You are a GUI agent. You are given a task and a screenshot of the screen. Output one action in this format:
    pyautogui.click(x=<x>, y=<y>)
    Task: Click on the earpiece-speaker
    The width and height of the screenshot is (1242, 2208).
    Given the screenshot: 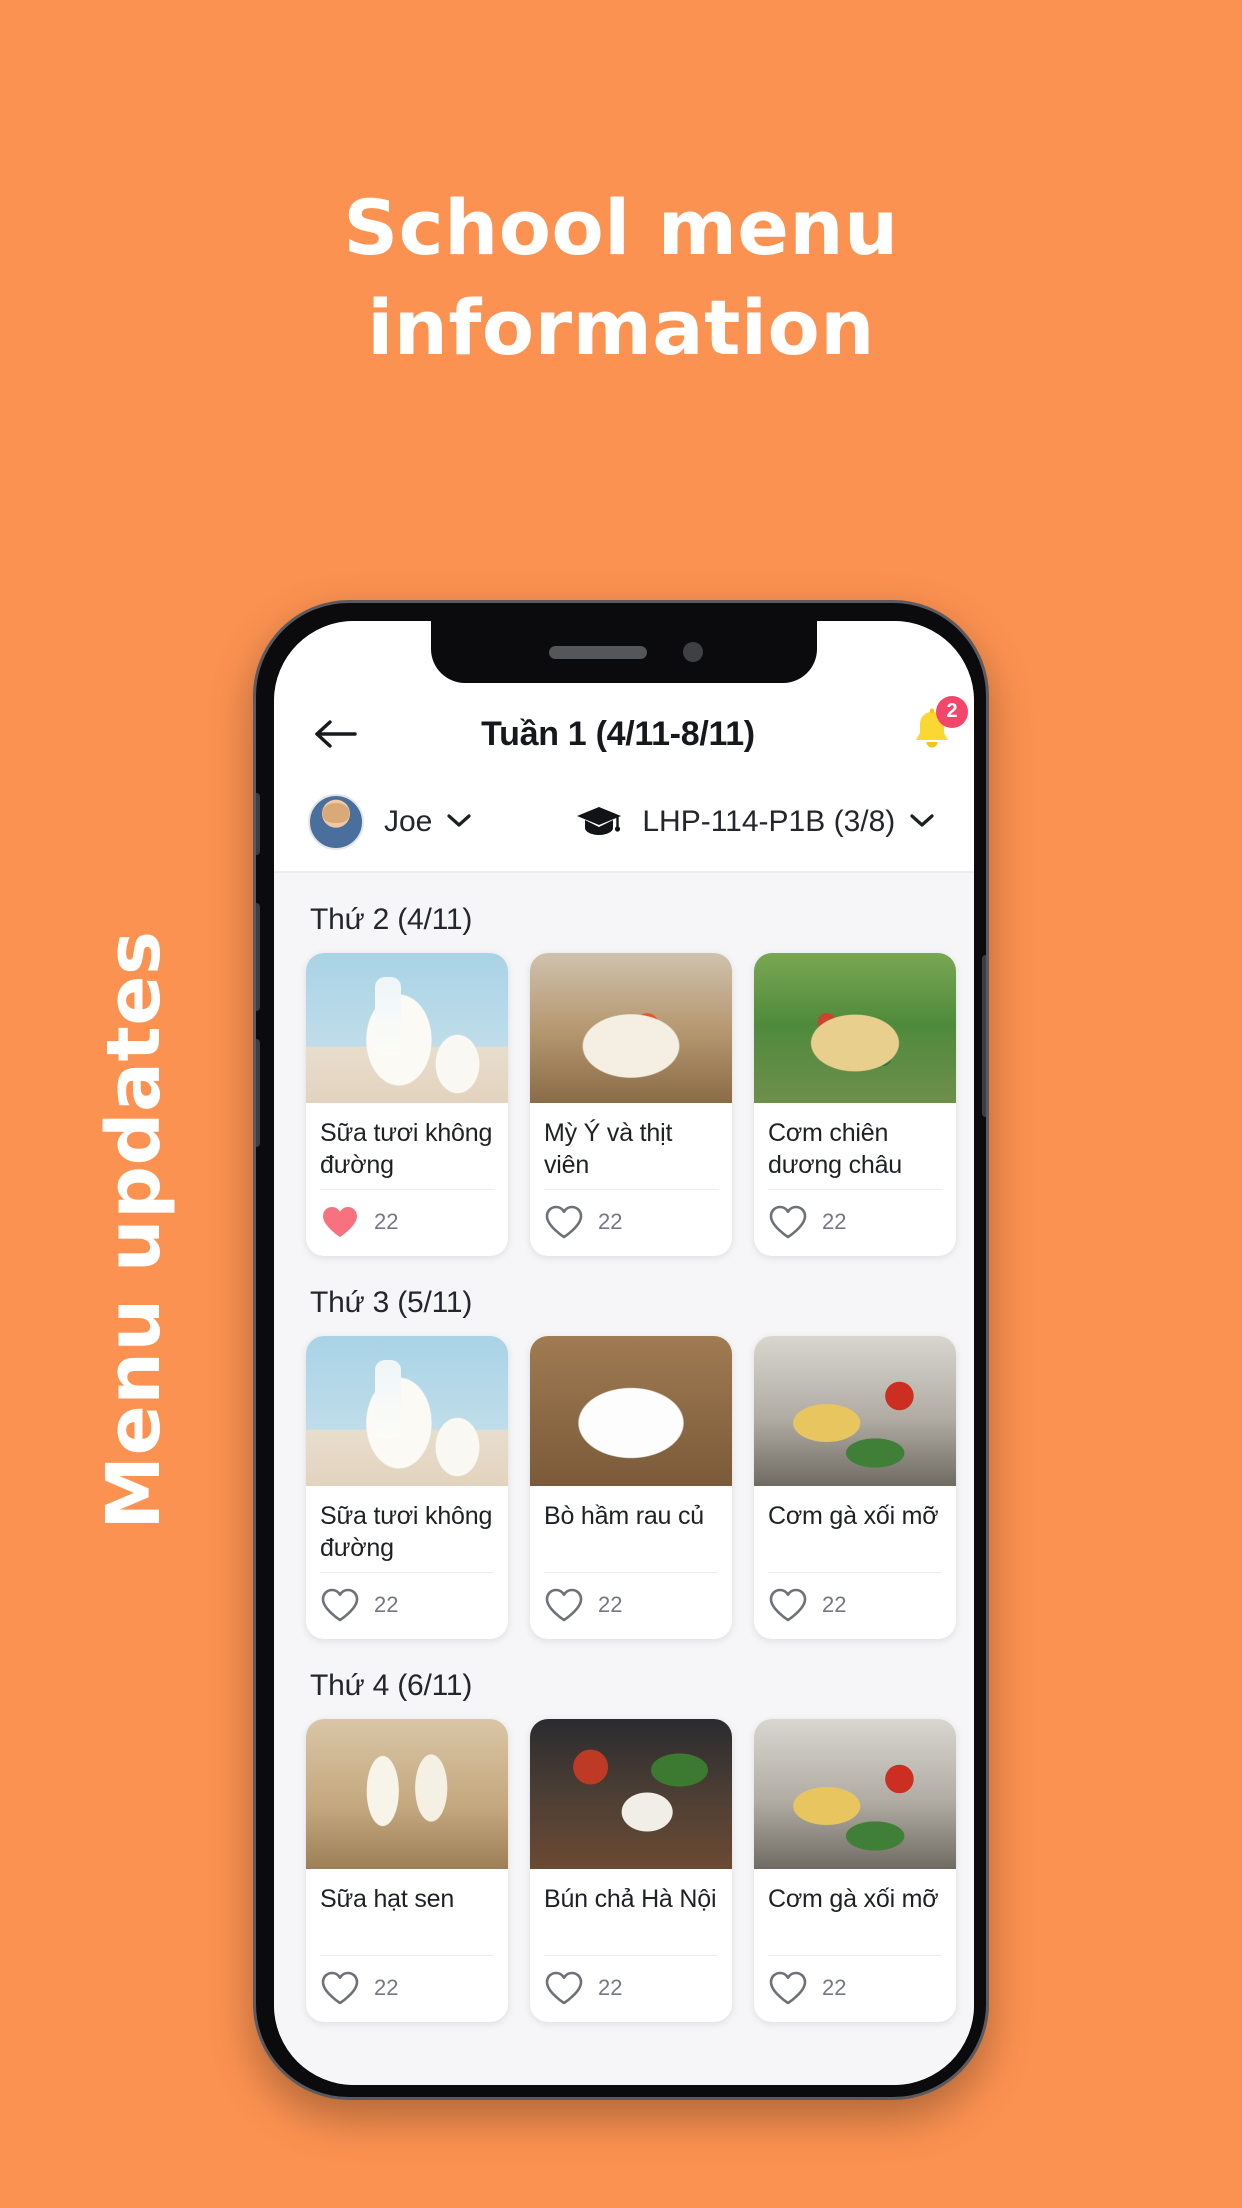 What is the action you would take?
    pyautogui.click(x=598, y=652)
    